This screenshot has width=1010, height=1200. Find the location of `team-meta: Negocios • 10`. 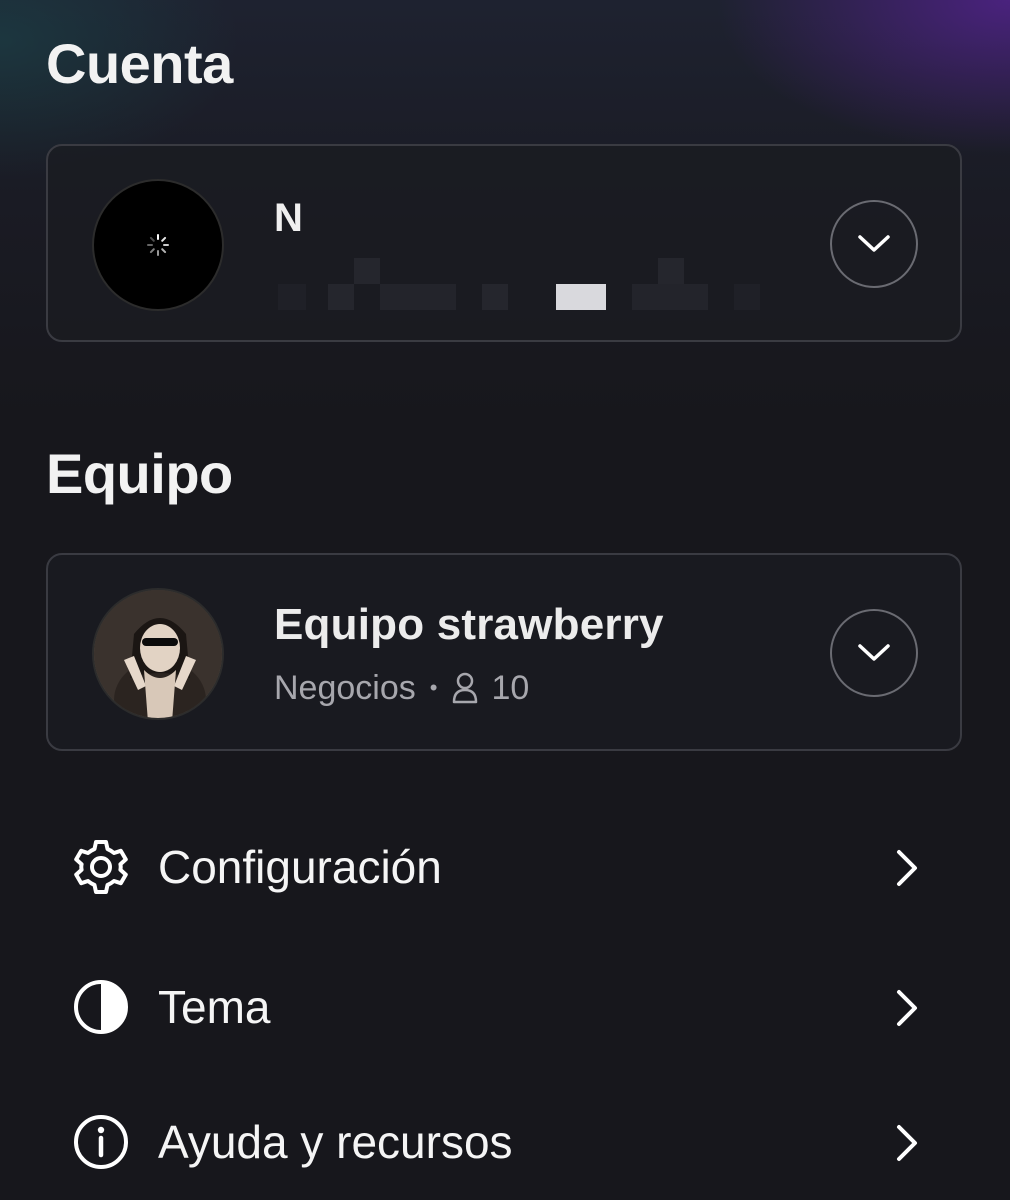

team-meta: Negocios • 10 is located at coordinates (401, 688).